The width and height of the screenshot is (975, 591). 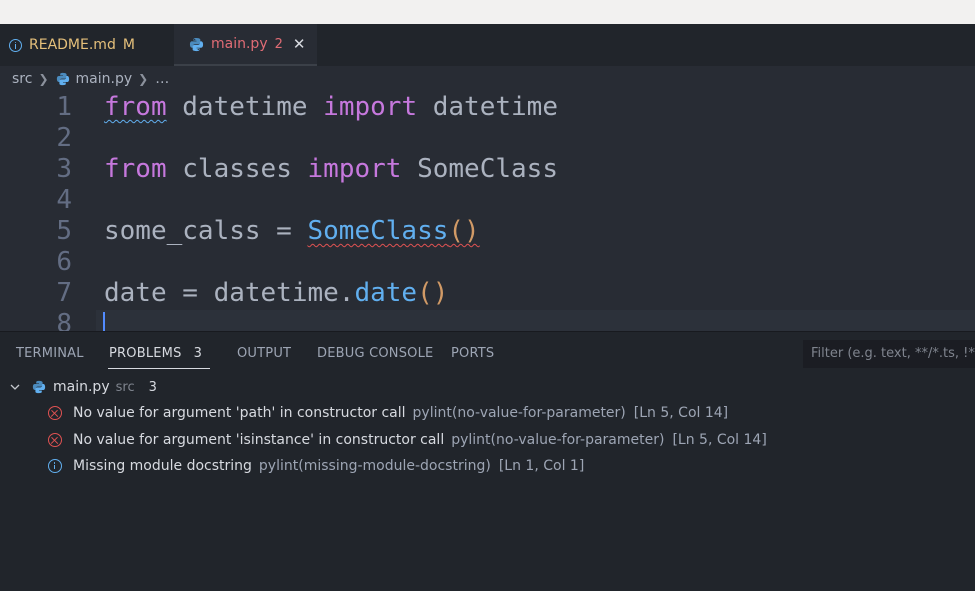 What do you see at coordinates (50, 353) in the screenshot?
I see `tab-terminal: TERMINAL` at bounding box center [50, 353].